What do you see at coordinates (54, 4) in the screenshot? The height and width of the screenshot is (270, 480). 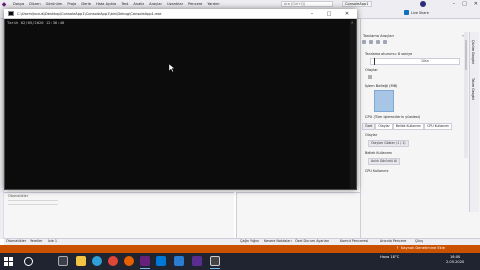 I see `menu-view: Görünüm` at bounding box center [54, 4].